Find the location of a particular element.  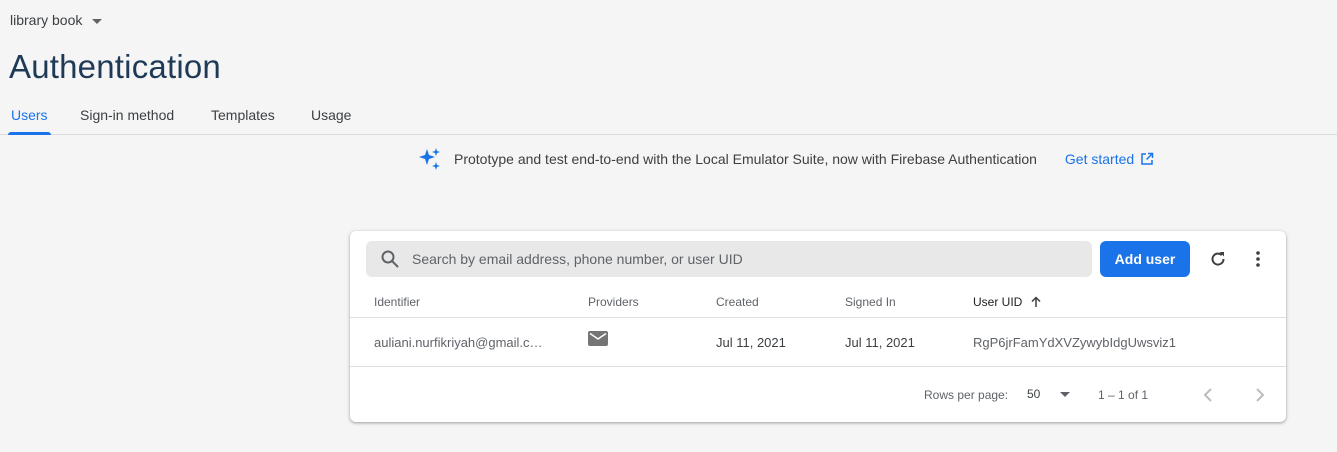

add-user-button: Add user is located at coordinates (1145, 259).